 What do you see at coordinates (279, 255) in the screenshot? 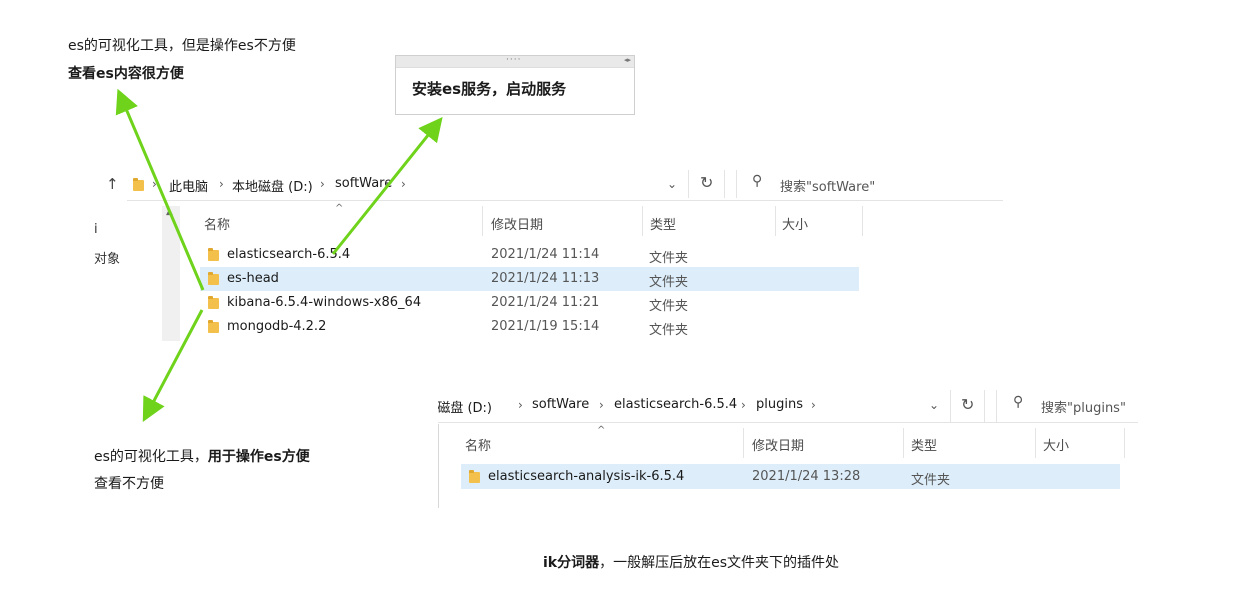
I see `arrow-overlay` at bounding box center [279, 255].